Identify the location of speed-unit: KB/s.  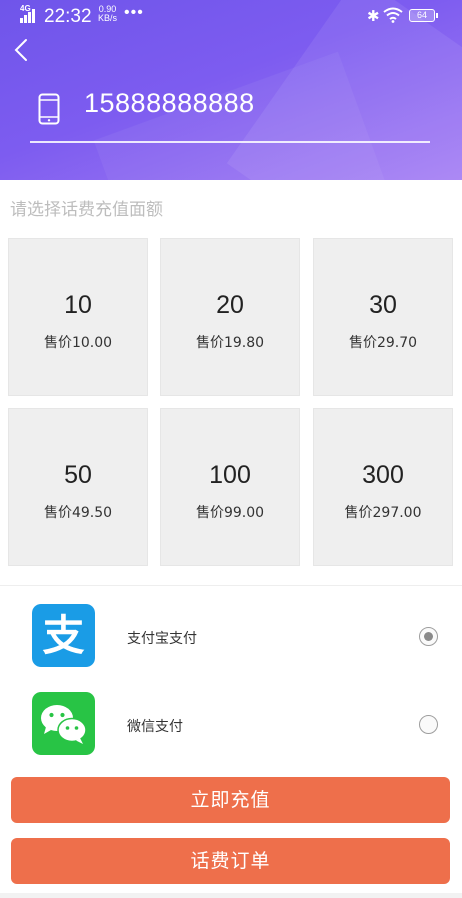
(108, 18).